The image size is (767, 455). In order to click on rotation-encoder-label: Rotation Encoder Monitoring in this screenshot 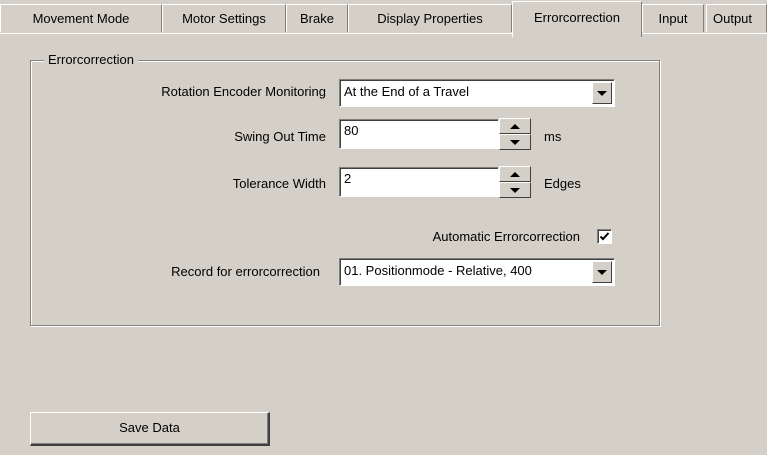, I will do `click(243, 91)`.